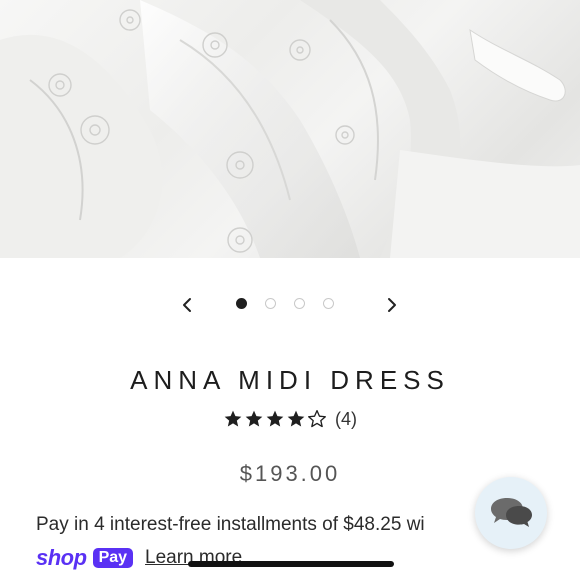 Image resolution: width=580 pixels, height=580 pixels. What do you see at coordinates (285, 303) in the screenshot?
I see `carousel-dots` at bounding box center [285, 303].